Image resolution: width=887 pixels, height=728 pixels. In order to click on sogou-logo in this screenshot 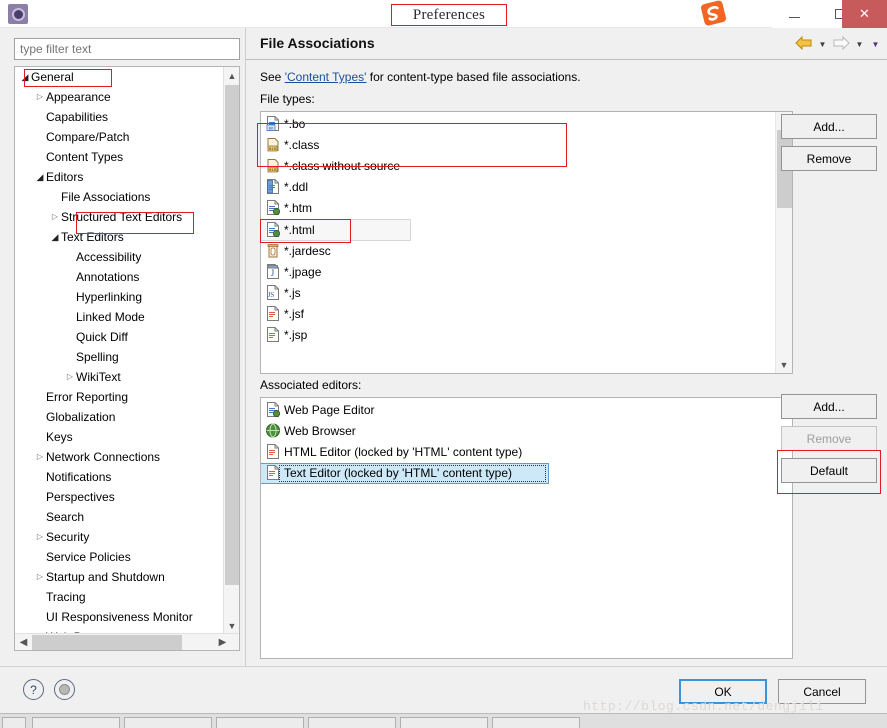, I will do `click(714, 15)`.